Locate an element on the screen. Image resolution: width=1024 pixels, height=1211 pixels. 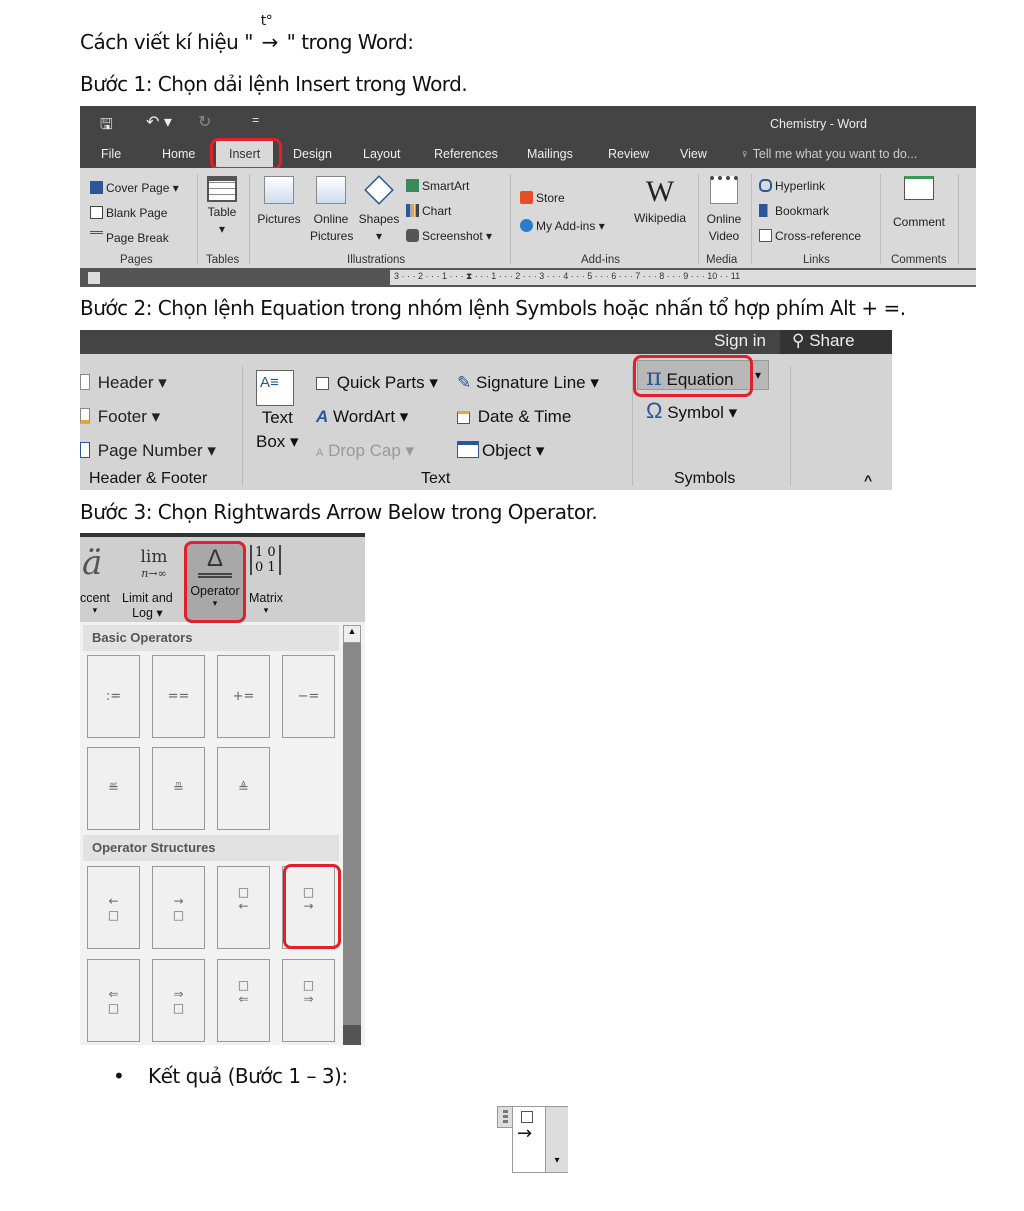
right-double-arrow-above: ⇒ □ is located at coordinates (178, 1000).